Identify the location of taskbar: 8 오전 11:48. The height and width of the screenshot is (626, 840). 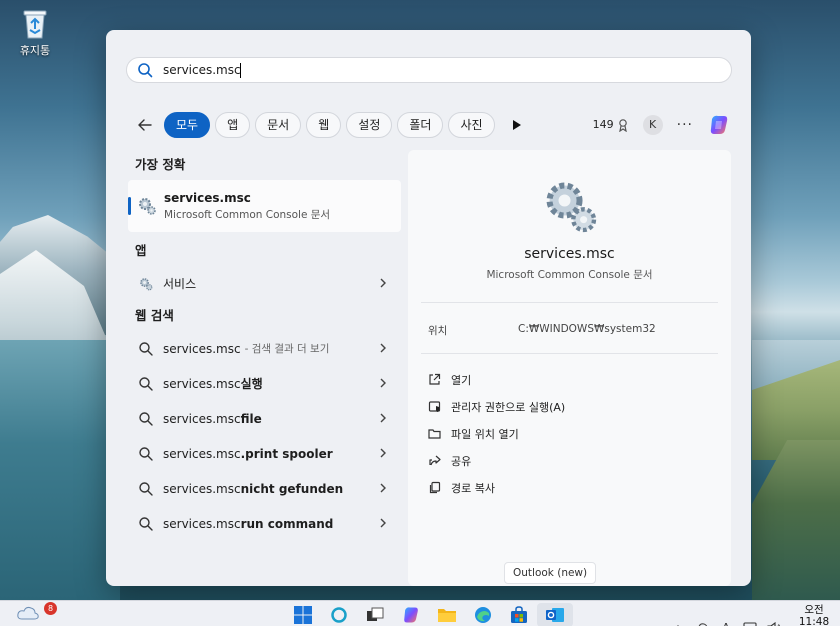
(420, 613).